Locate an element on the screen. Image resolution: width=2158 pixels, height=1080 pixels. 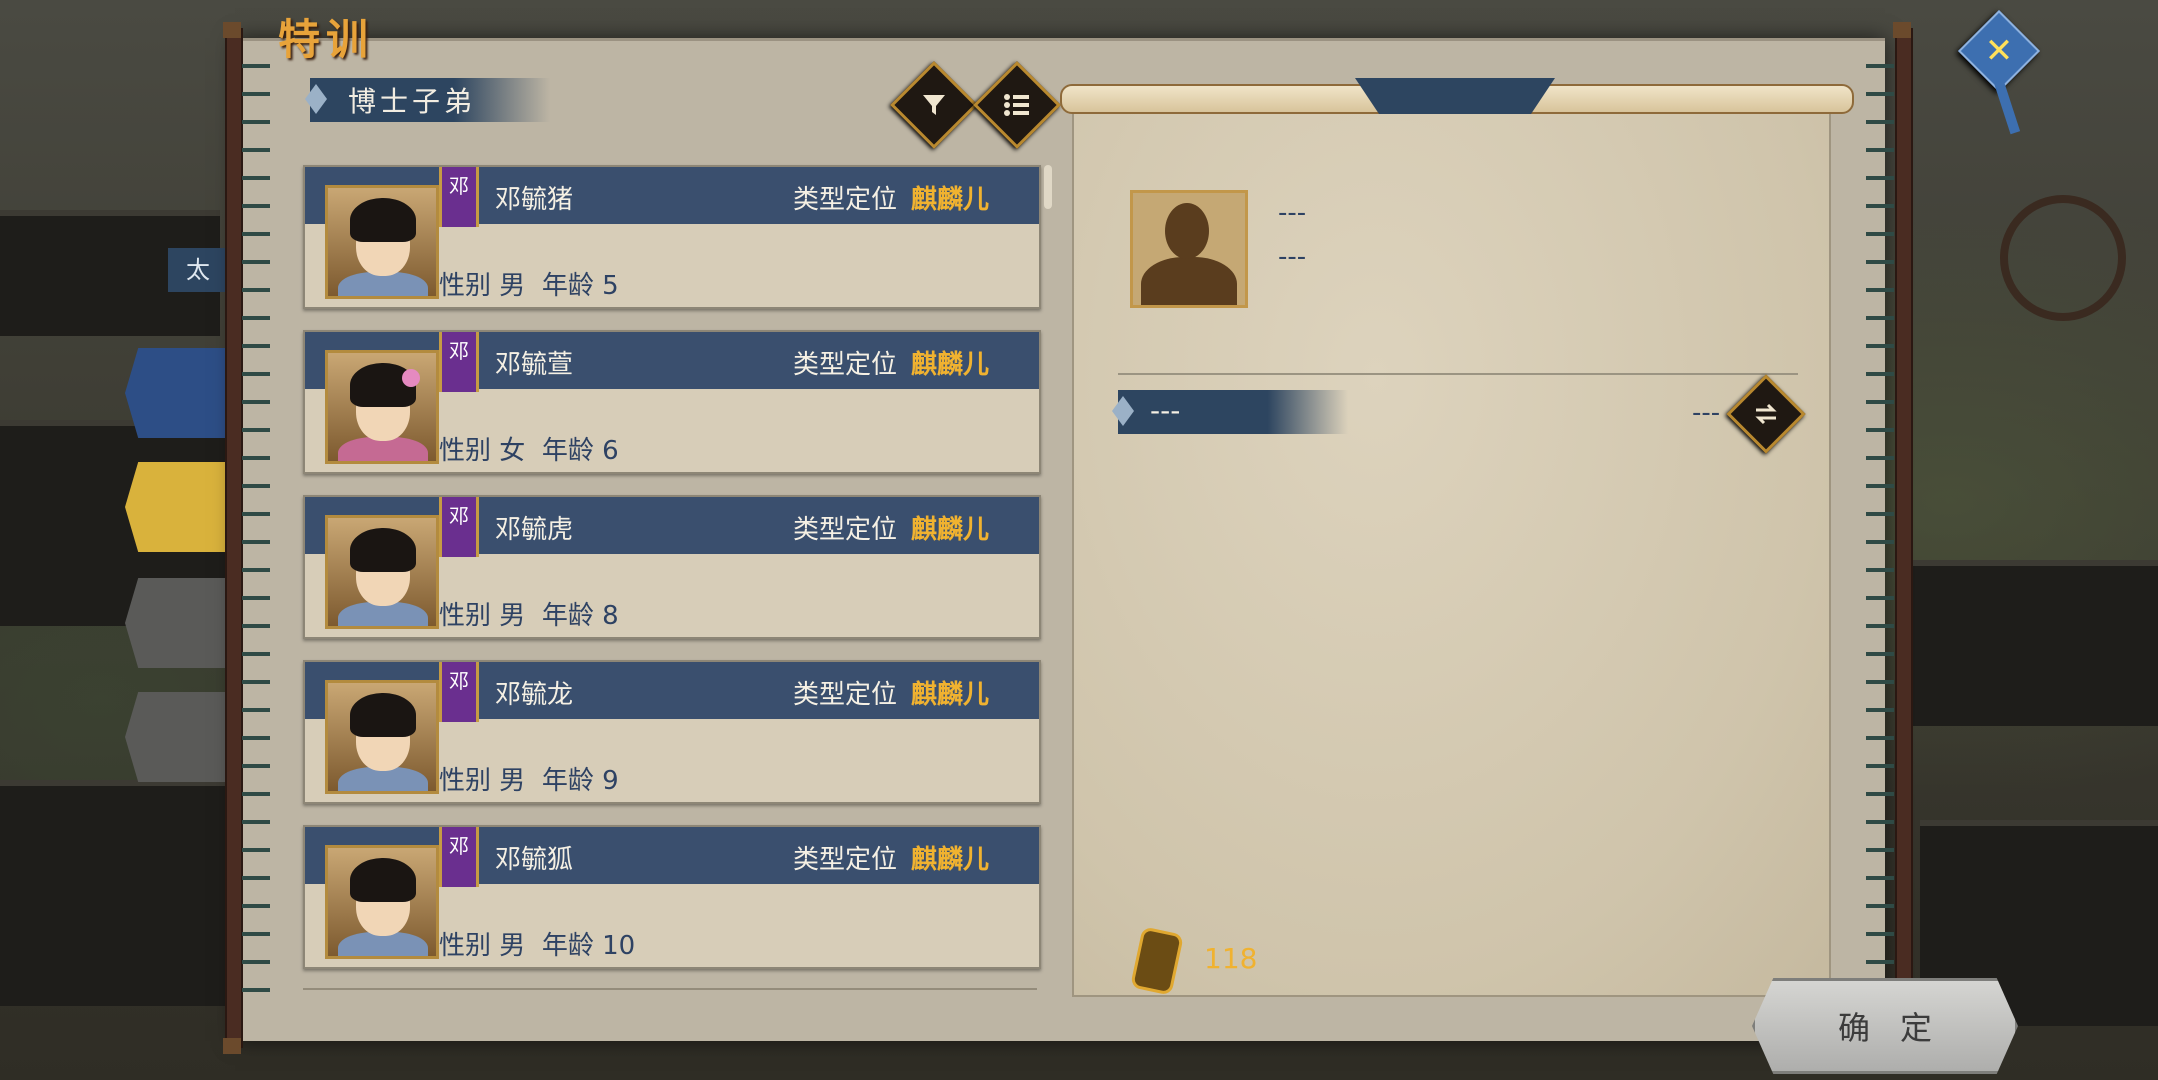
right-rail is located at coordinates (1903, 538).